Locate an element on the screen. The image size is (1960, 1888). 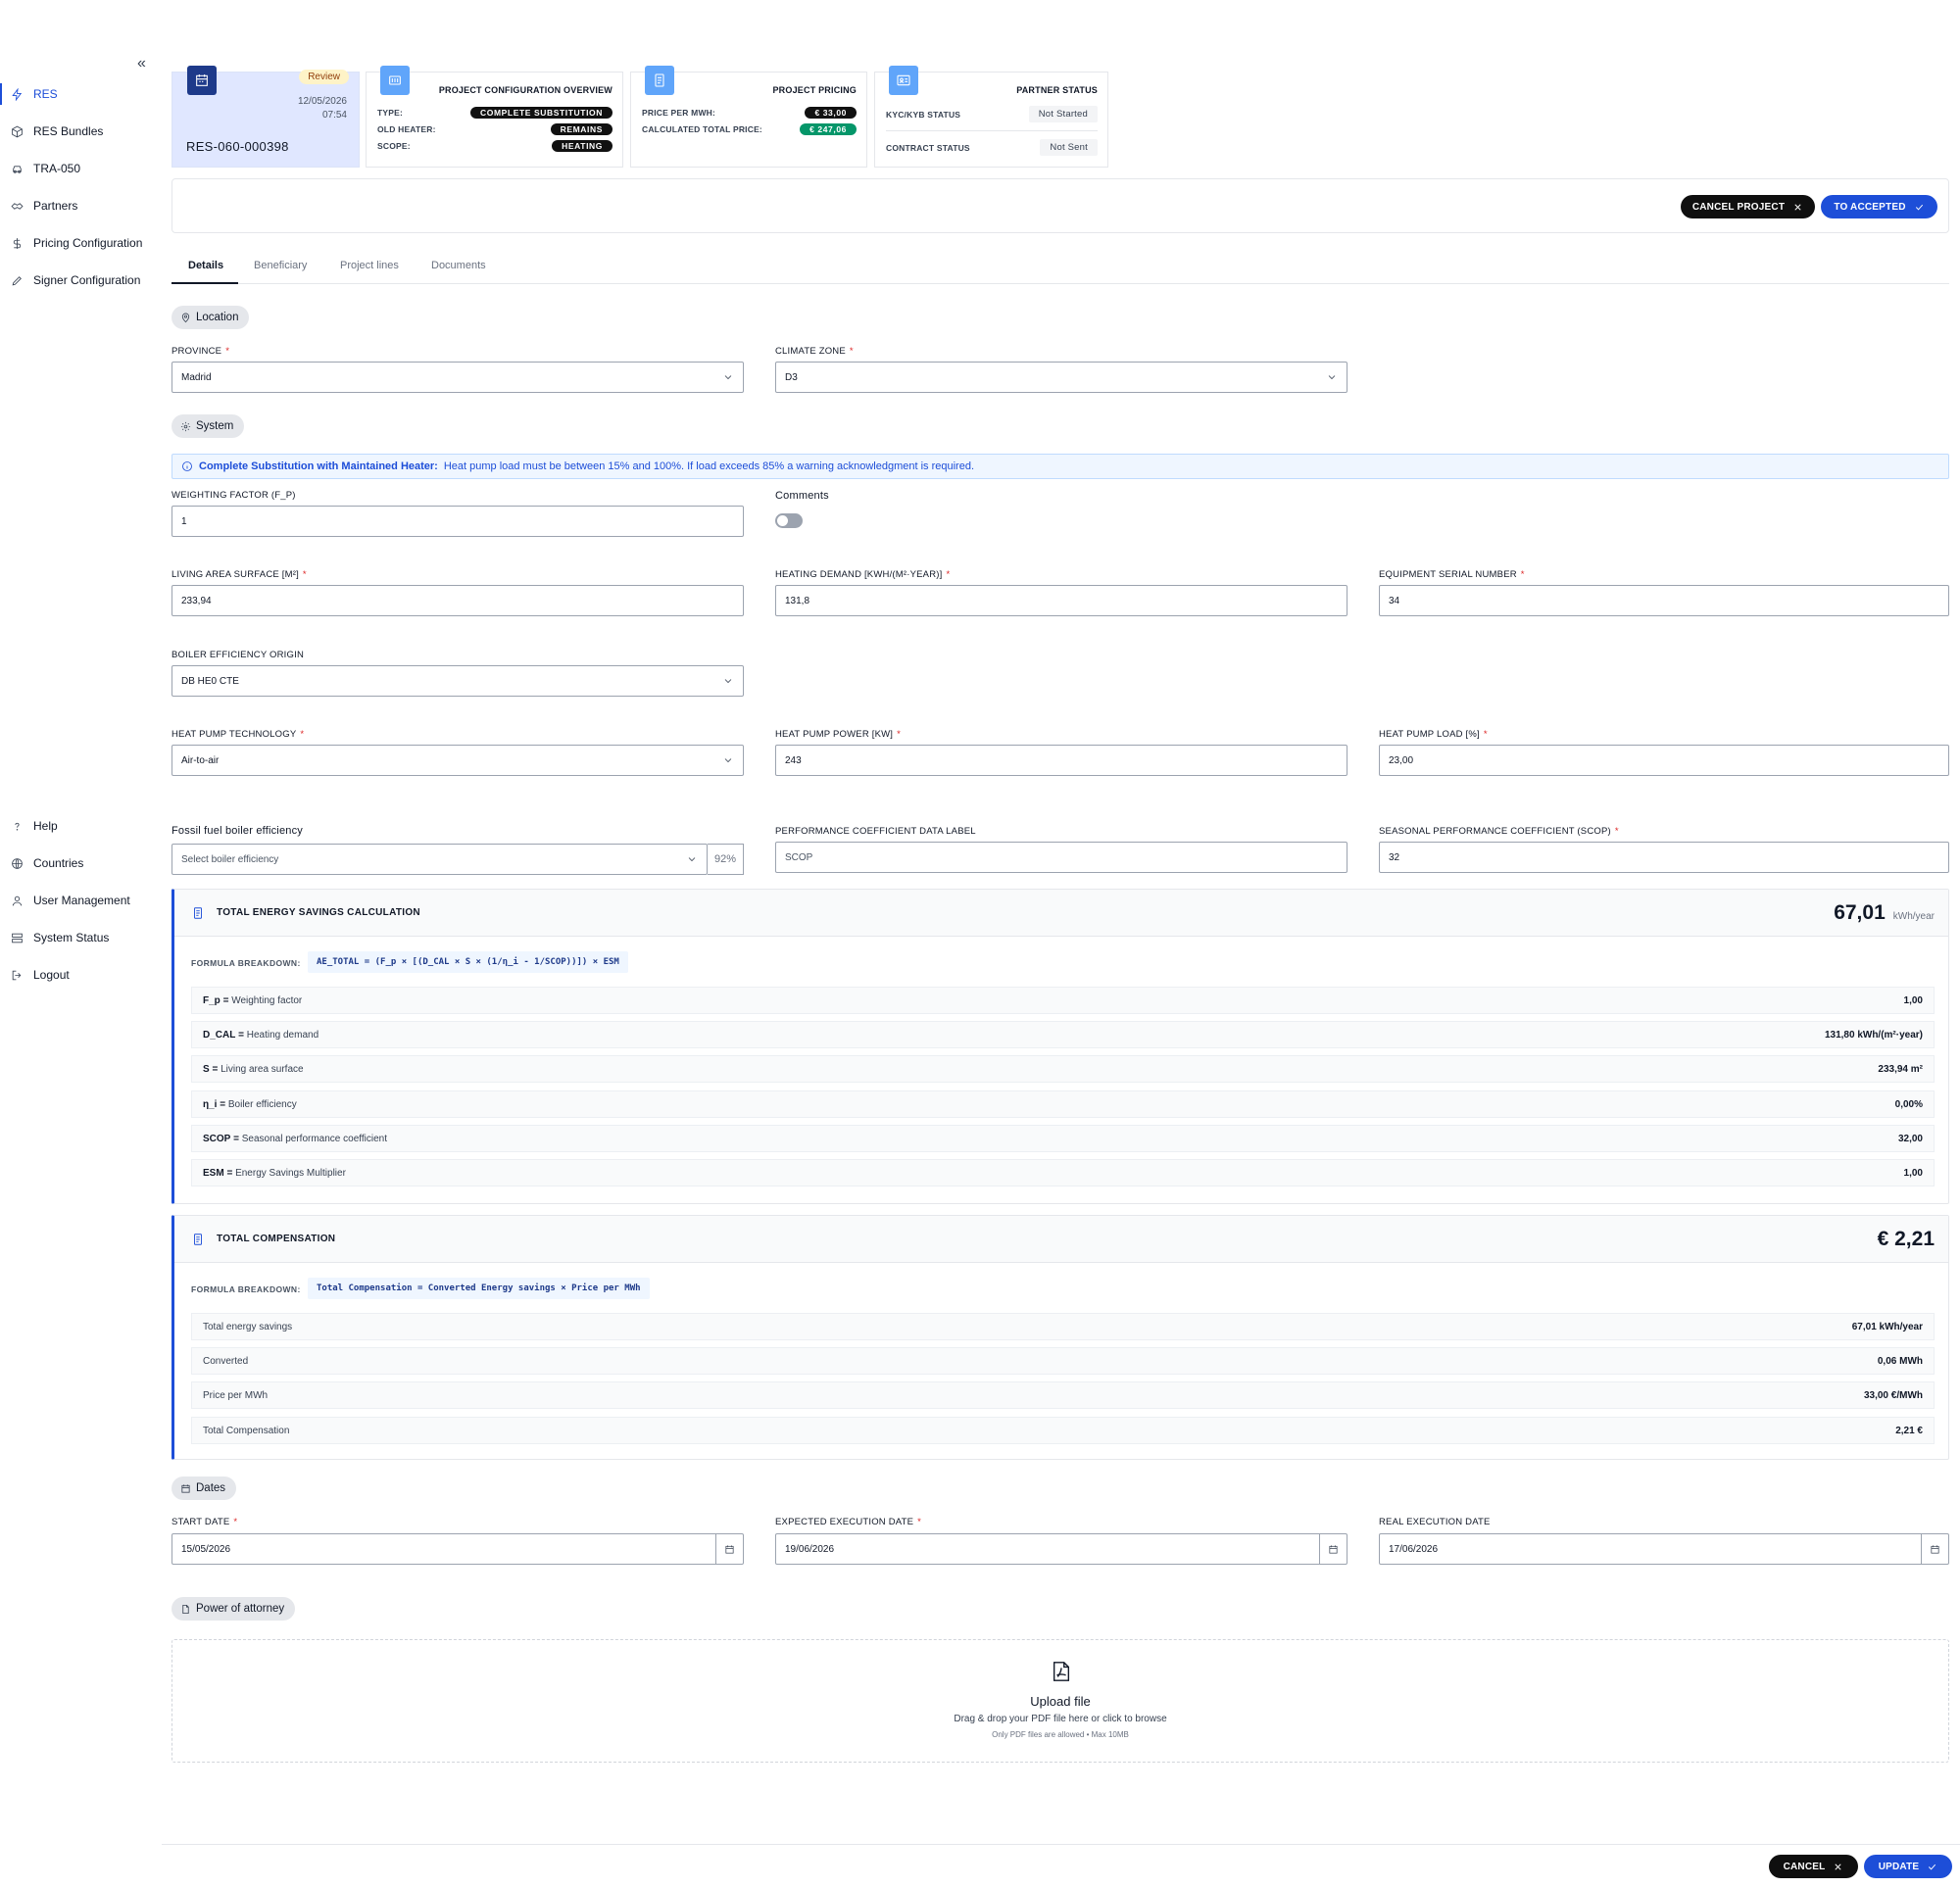
fossil-efficiency-label: Fossil fuel boiler efficiency is located at coordinates (237, 831).